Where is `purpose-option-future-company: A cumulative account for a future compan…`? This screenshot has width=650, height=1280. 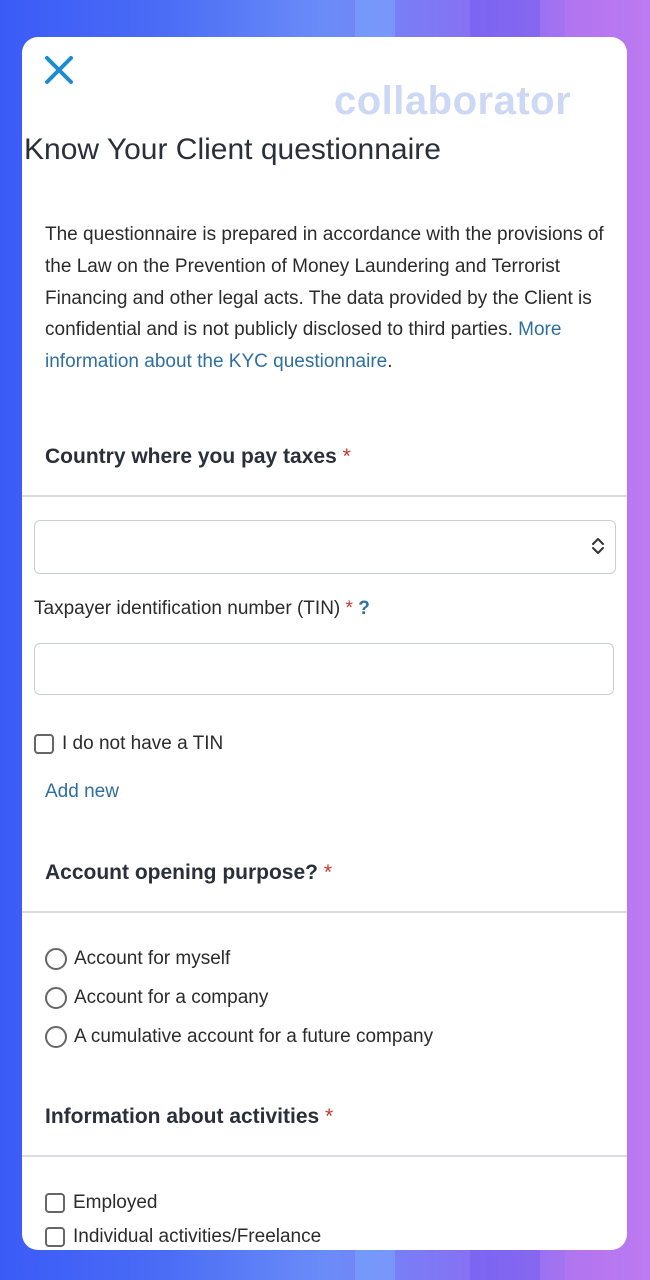
purpose-option-future-company: A cumulative account for a future compan… is located at coordinates (239, 1037).